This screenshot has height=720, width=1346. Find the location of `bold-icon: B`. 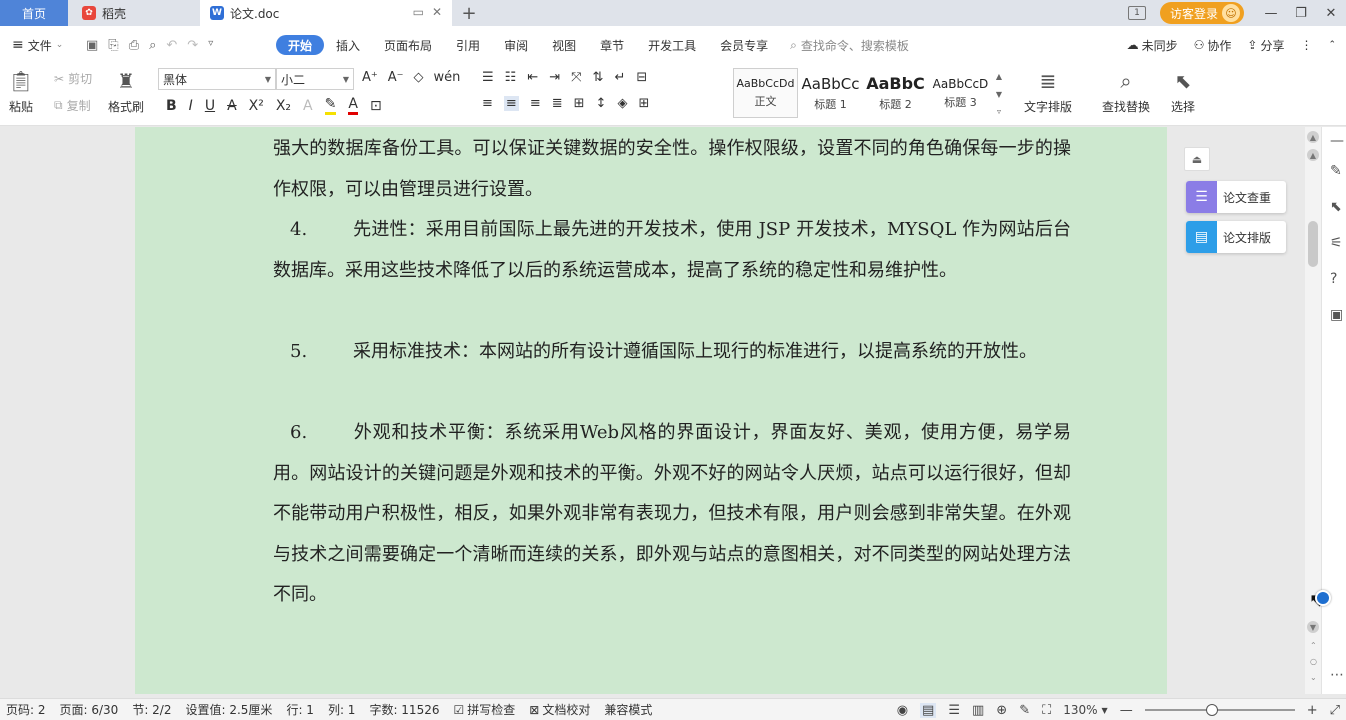

bold-icon: B is located at coordinates (171, 106).